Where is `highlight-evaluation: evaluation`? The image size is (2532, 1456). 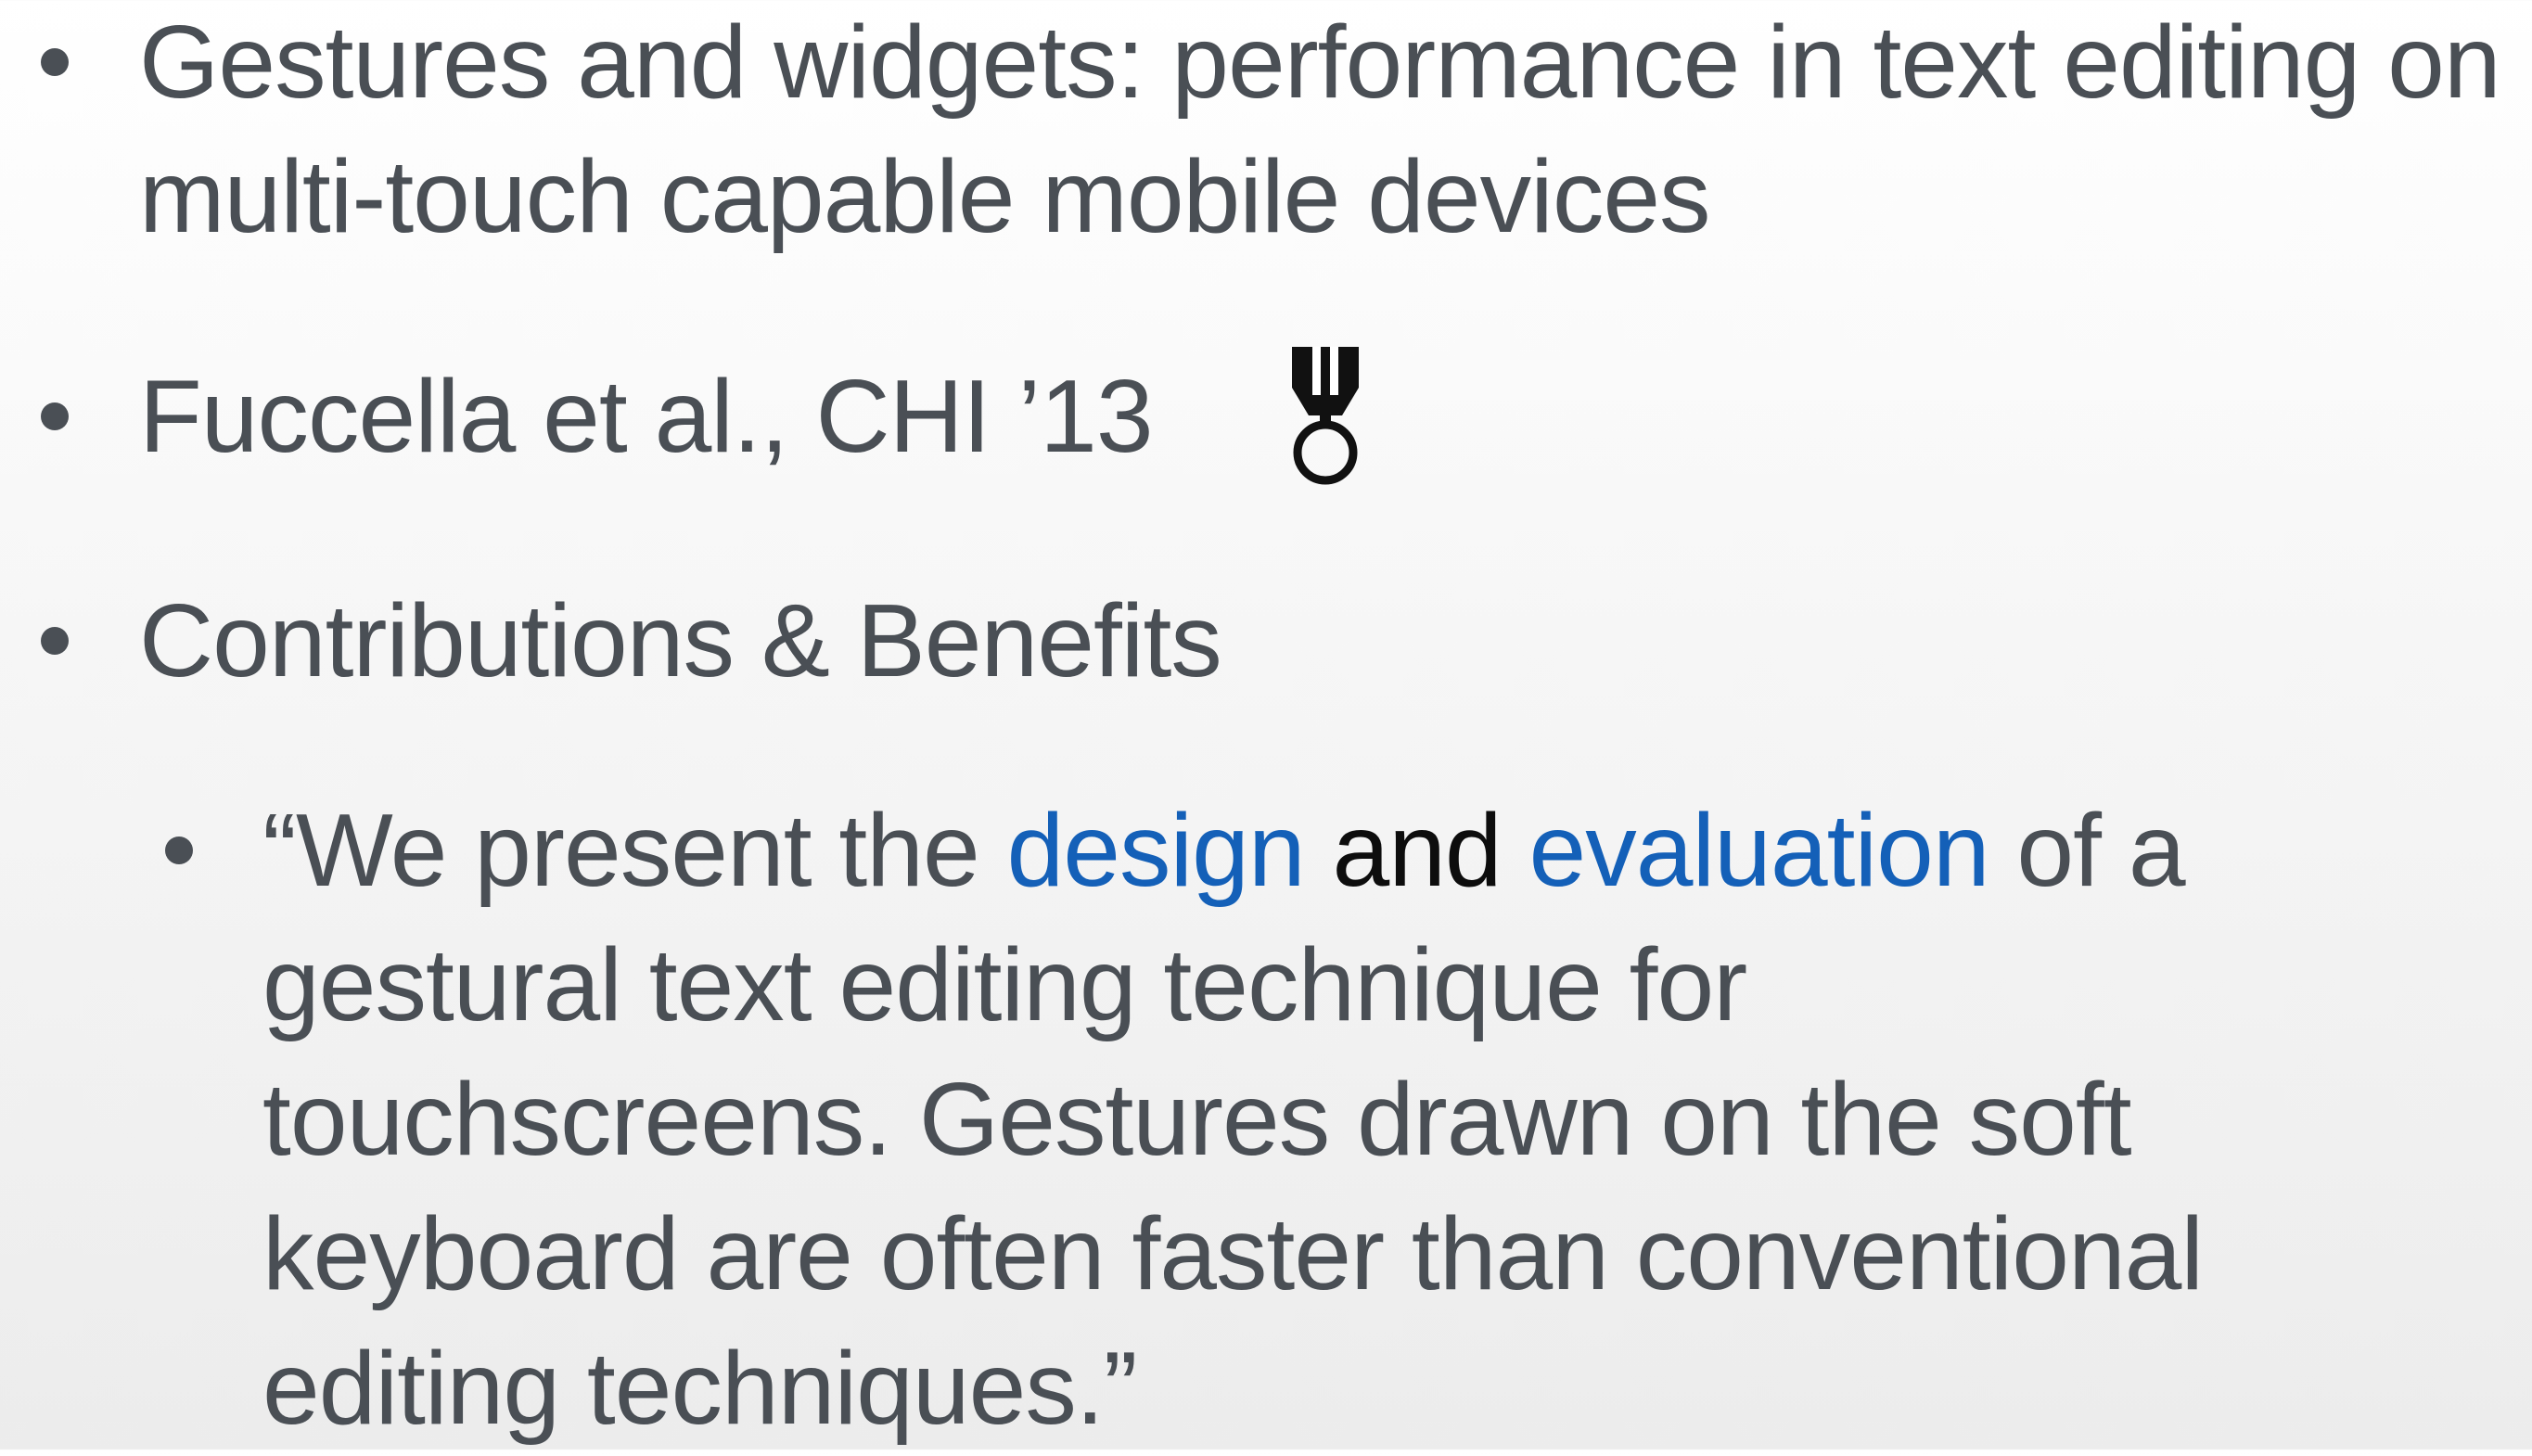 highlight-evaluation: evaluation is located at coordinates (1759, 850).